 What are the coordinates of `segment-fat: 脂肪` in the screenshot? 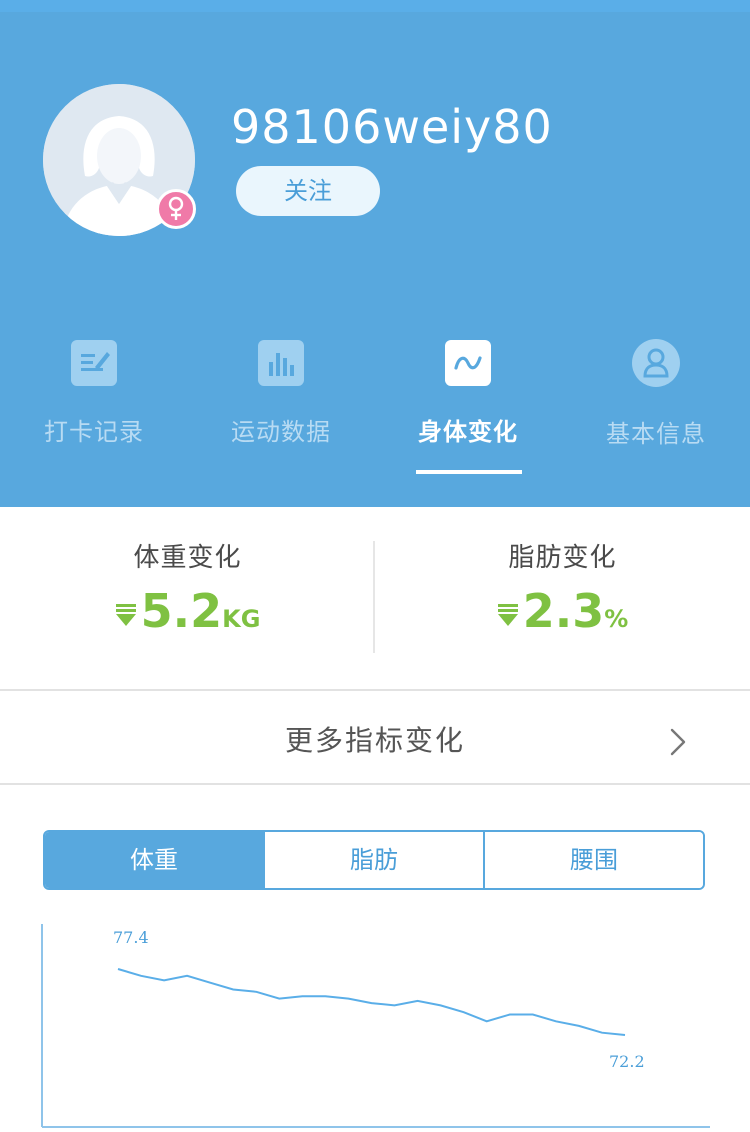 It's located at (373, 860).